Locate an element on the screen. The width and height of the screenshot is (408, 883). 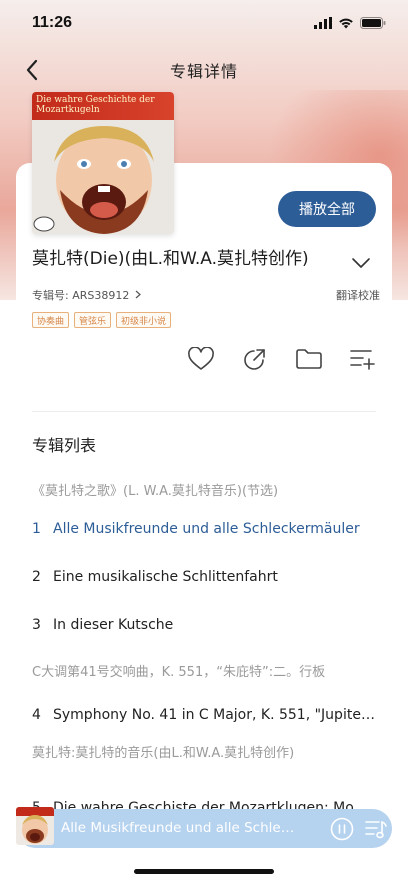
tag: 协奏曲 is located at coordinates (51, 320).